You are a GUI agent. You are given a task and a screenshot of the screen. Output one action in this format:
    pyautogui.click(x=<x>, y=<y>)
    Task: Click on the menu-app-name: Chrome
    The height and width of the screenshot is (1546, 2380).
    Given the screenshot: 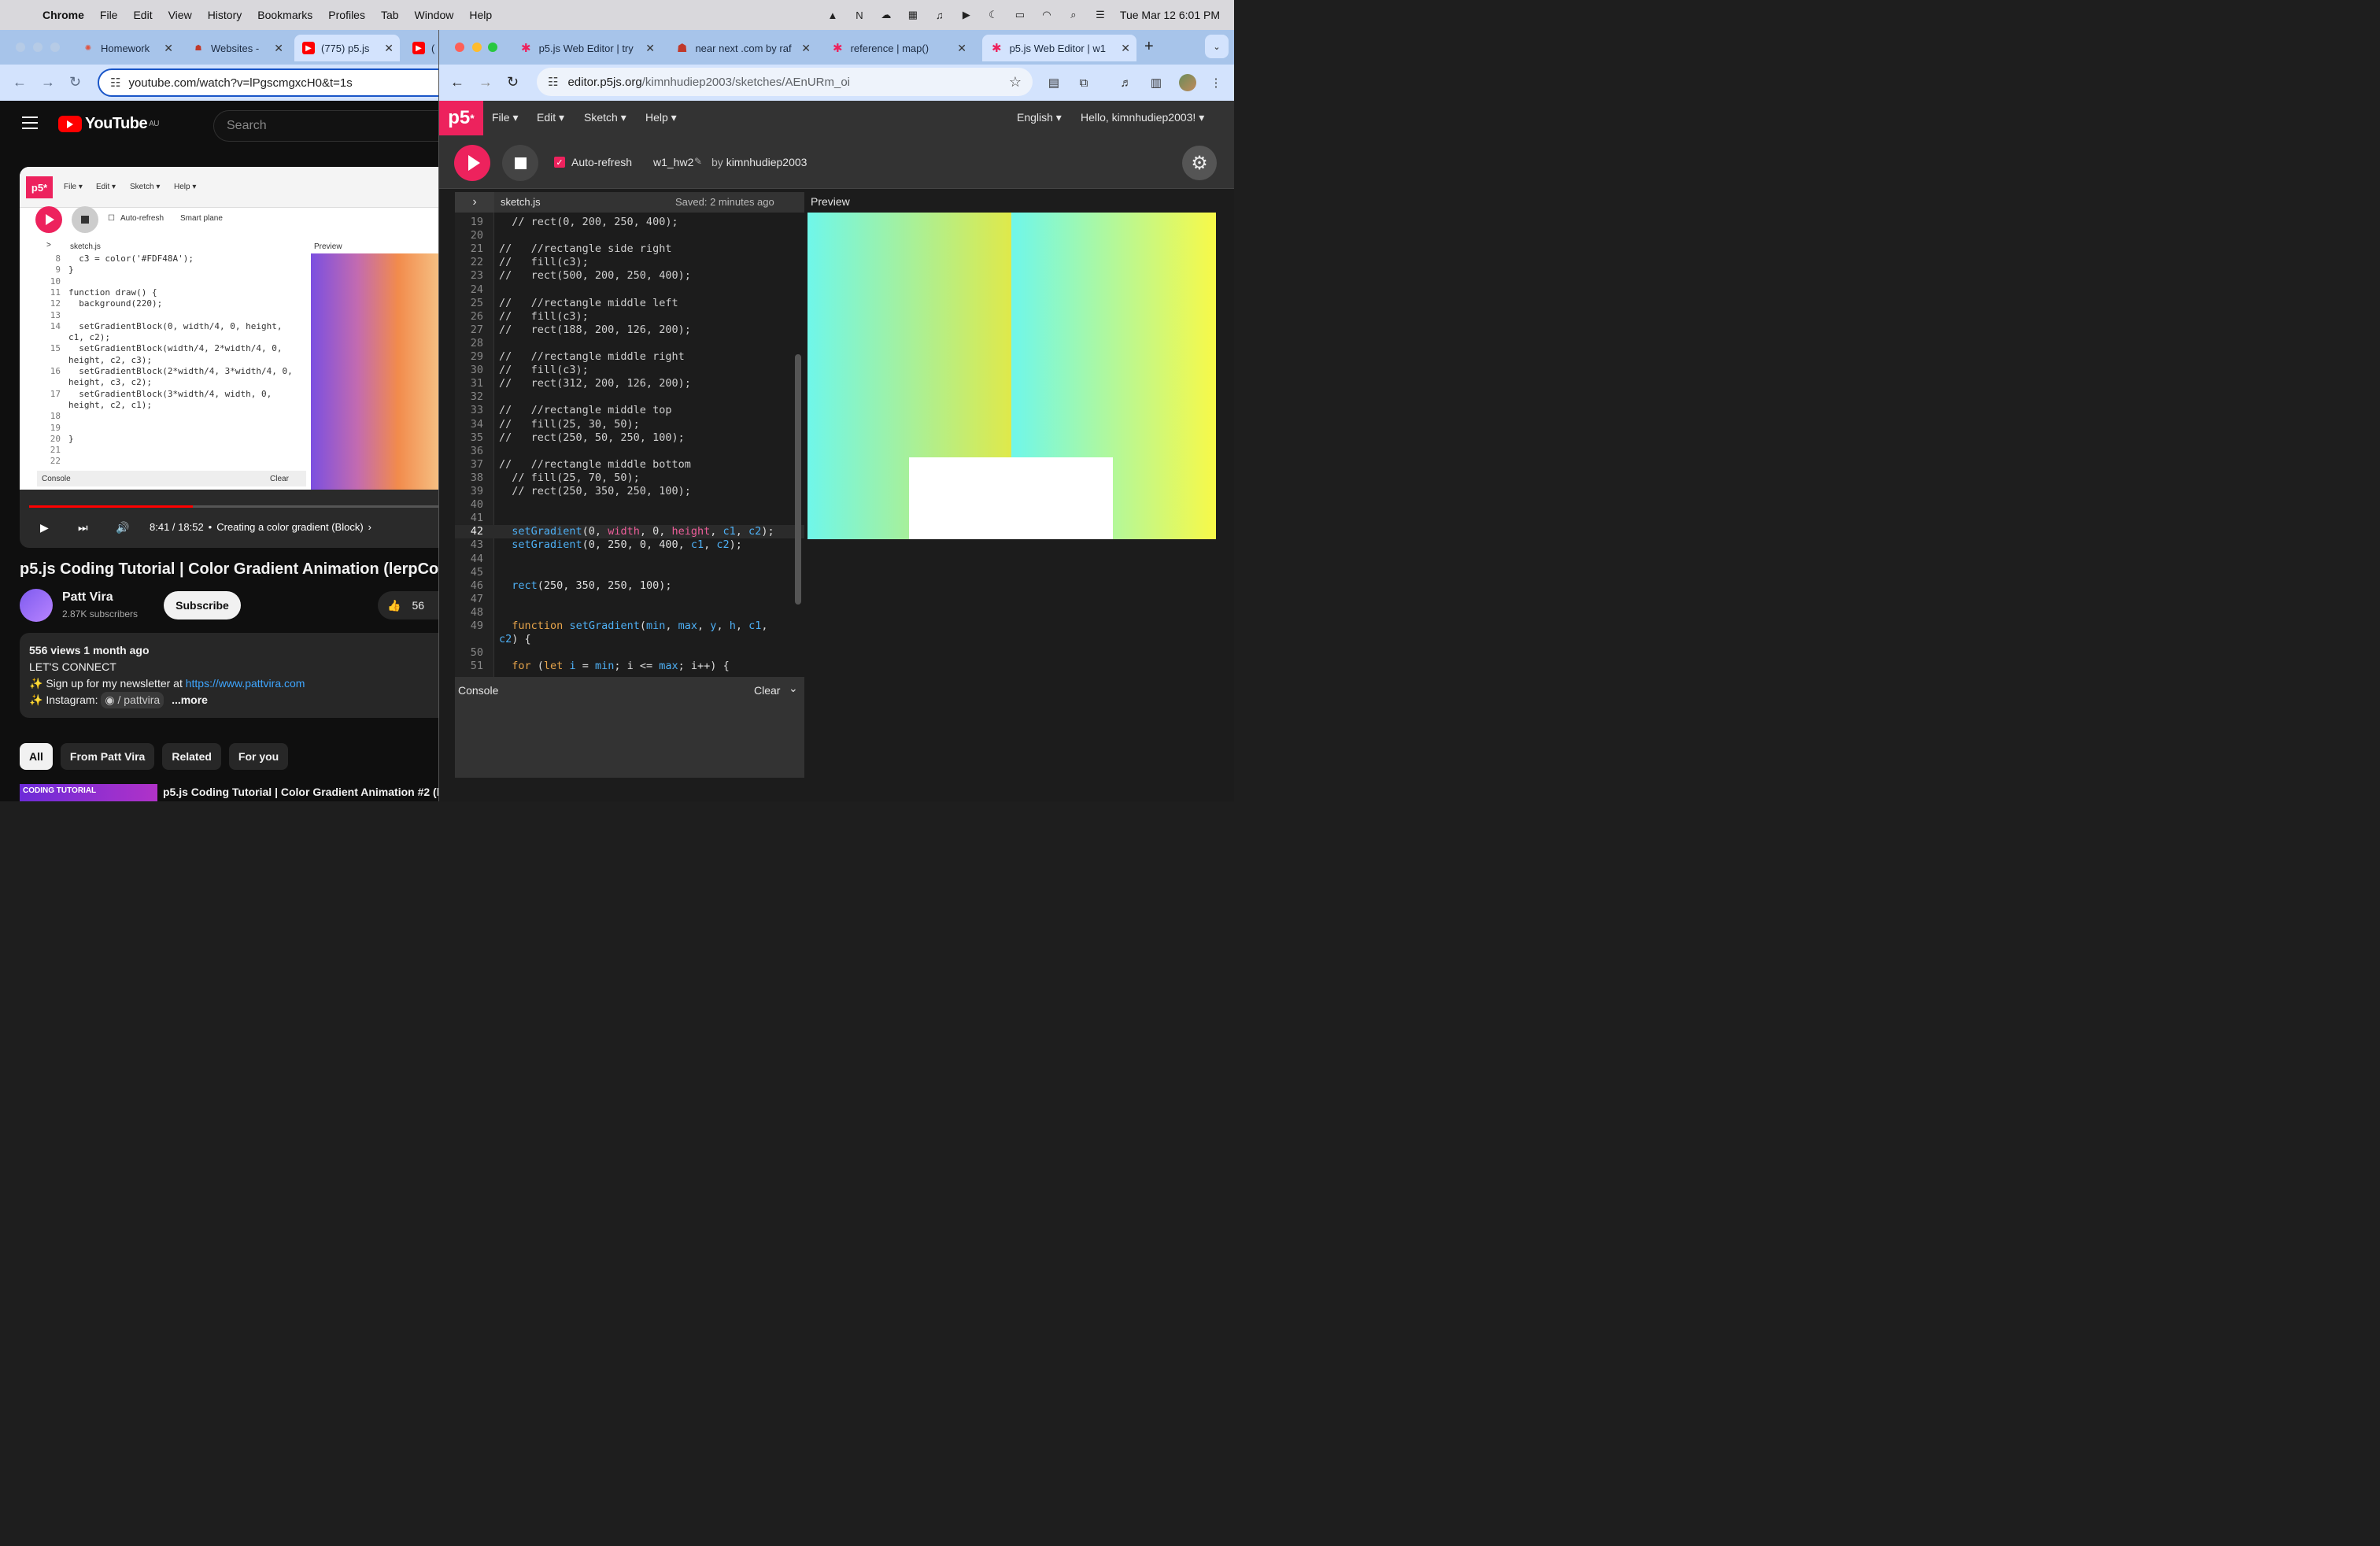 What is the action you would take?
    pyautogui.click(x=63, y=15)
    